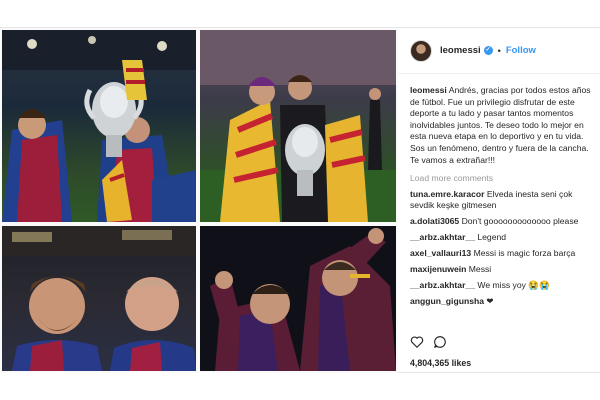 The width and height of the screenshot is (600, 400). I want to click on comment-text: ❤, so click(490, 301).